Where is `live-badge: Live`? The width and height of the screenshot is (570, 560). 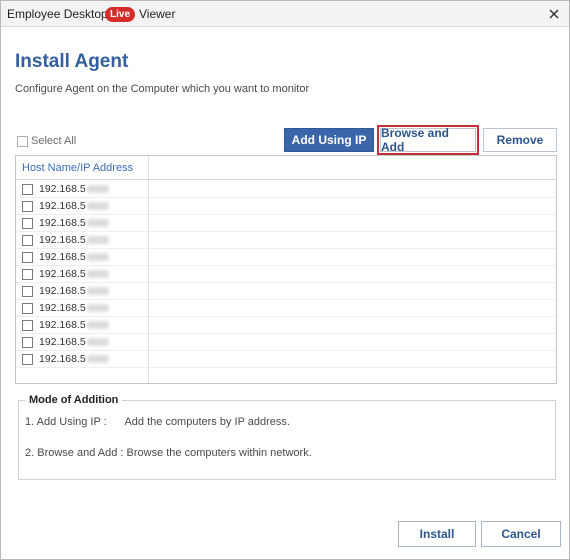
live-badge: Live is located at coordinates (120, 14).